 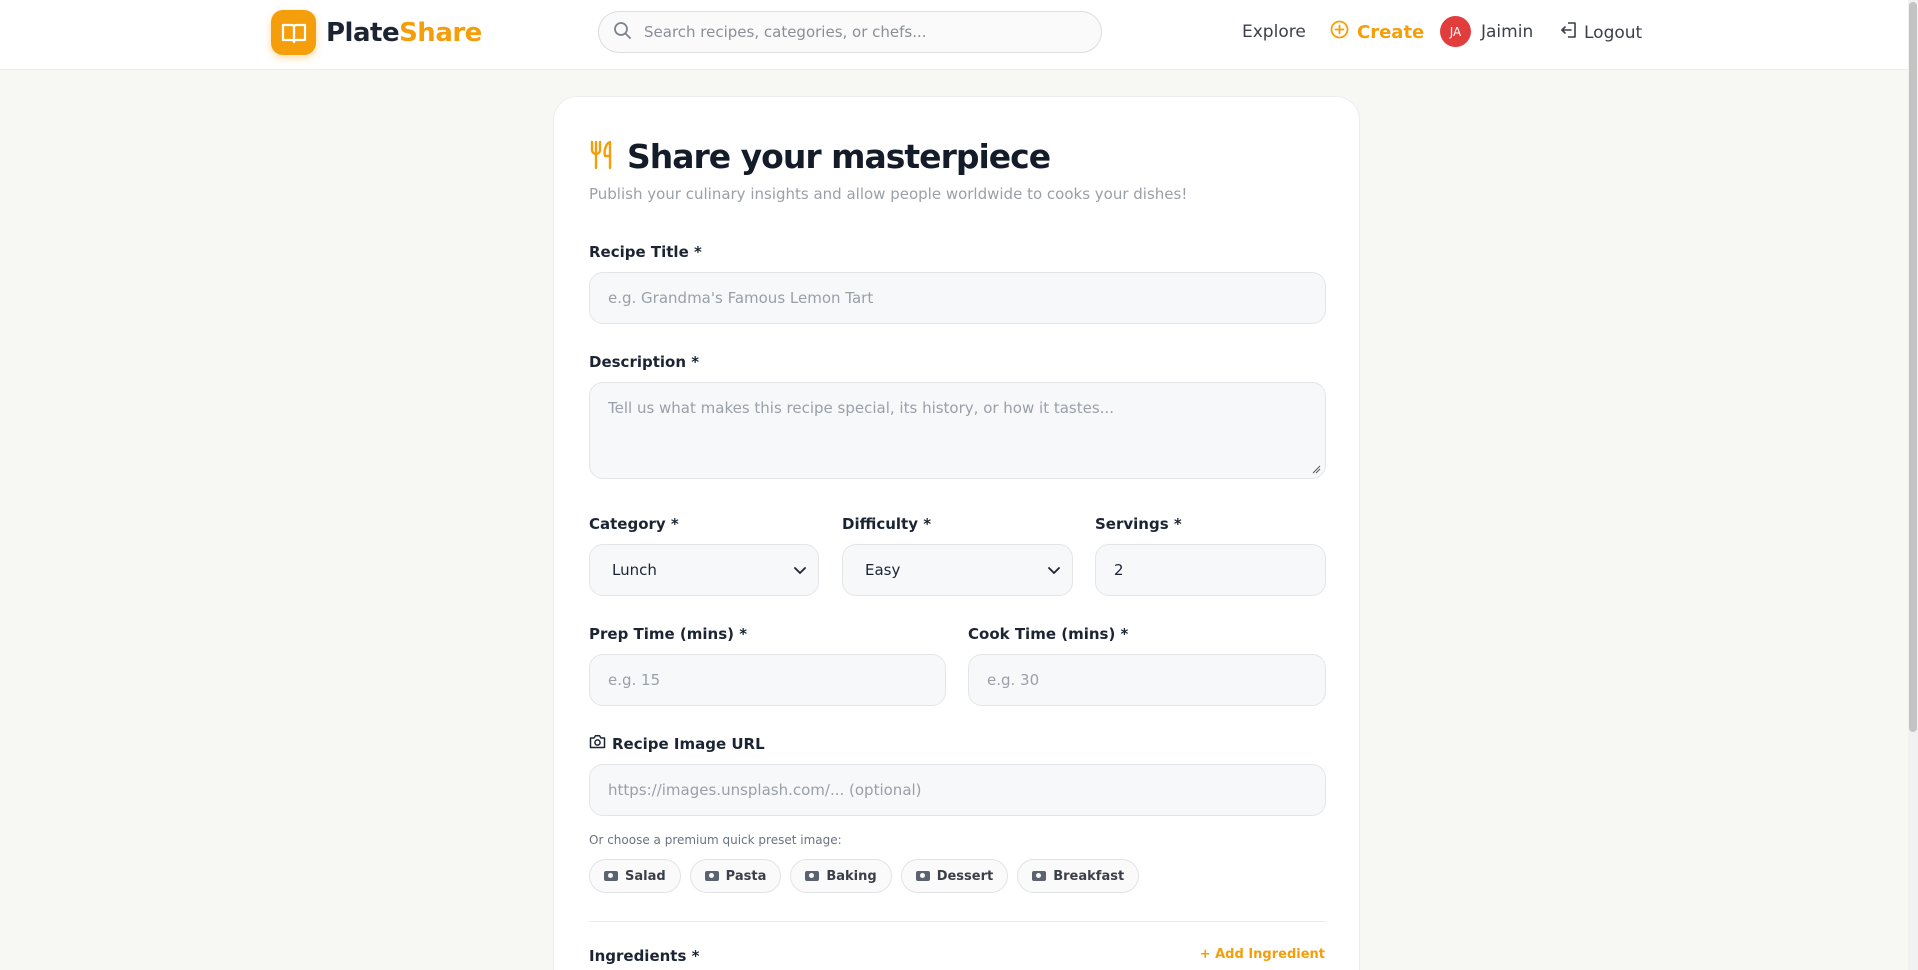 I want to click on category-value: Lunch, so click(x=634, y=570).